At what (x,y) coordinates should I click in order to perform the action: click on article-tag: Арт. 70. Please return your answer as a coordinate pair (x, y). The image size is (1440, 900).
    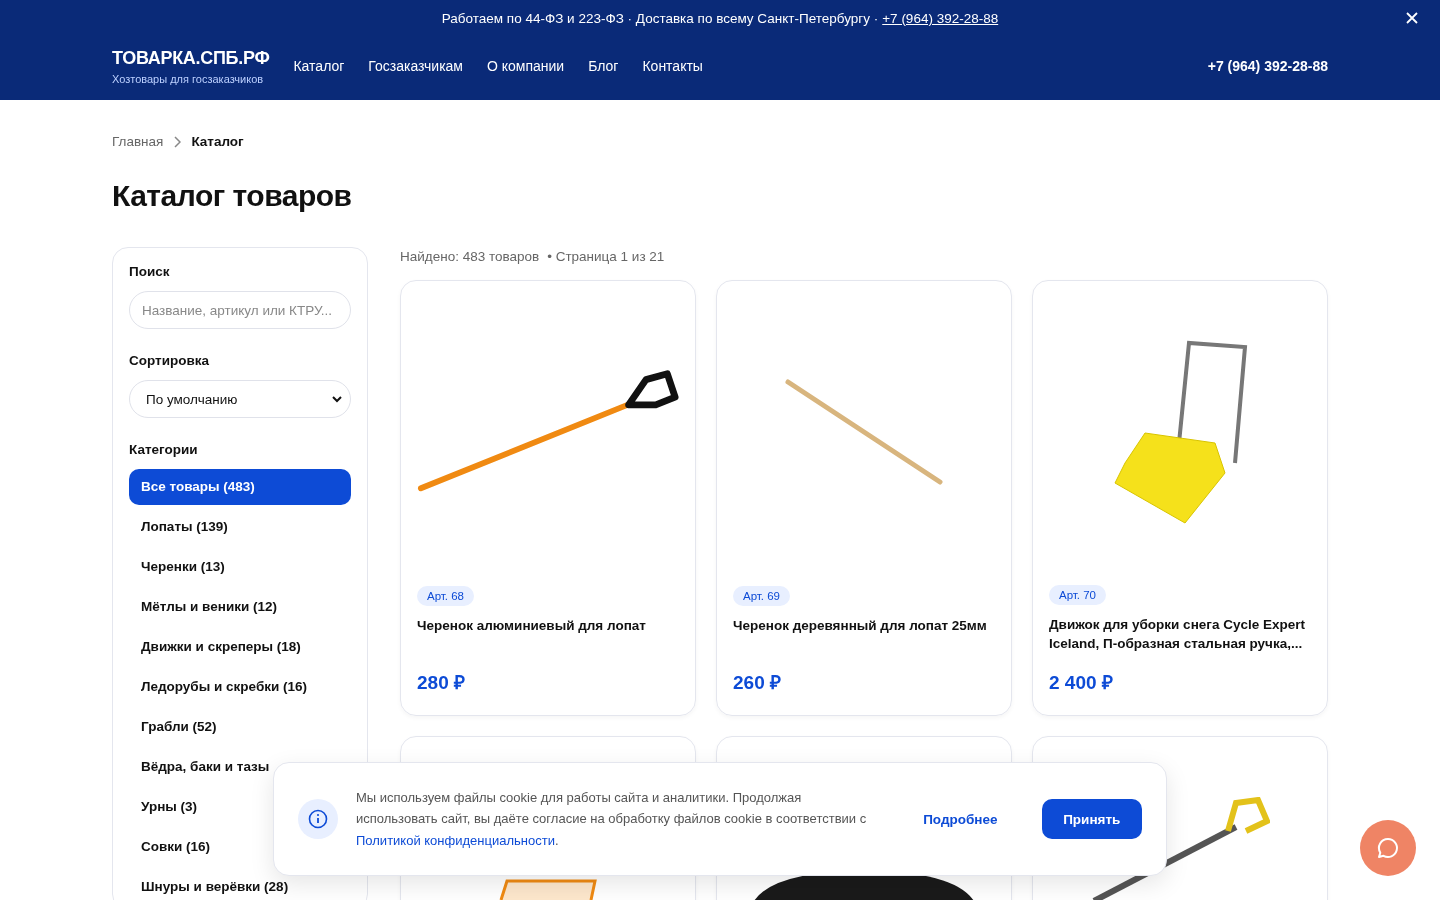
    Looking at the image, I should click on (1077, 595).